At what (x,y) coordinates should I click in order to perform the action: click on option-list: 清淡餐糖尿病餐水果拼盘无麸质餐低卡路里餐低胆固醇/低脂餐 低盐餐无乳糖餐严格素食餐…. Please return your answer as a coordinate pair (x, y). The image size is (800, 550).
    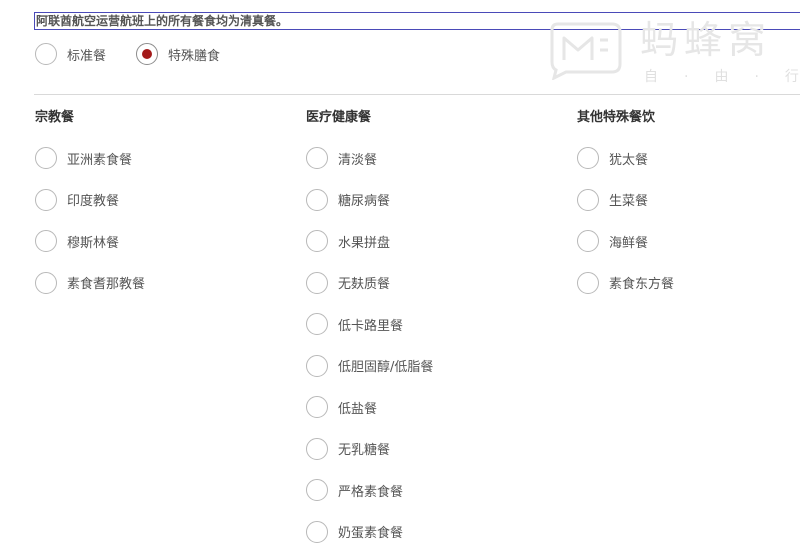
    Looking at the image, I should click on (369, 345).